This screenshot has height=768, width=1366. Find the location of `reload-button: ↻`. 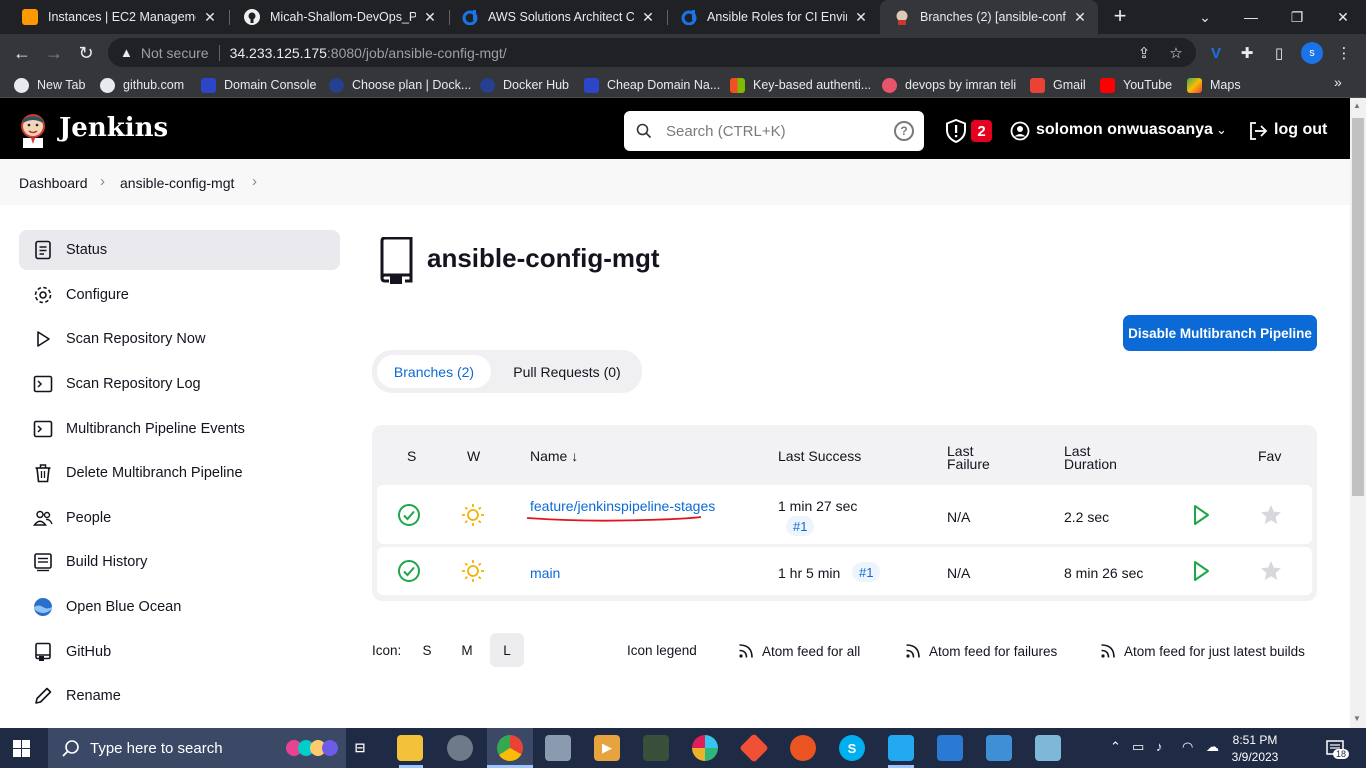

reload-button: ↻ is located at coordinates (86, 53).